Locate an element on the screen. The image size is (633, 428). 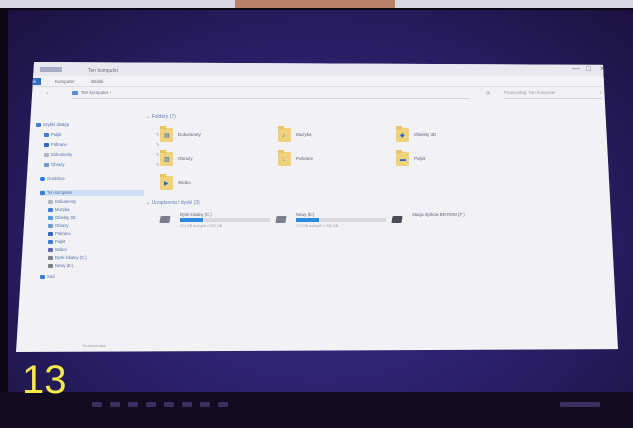
nav-onedrive: OneDrive is located at coordinates (52, 179).